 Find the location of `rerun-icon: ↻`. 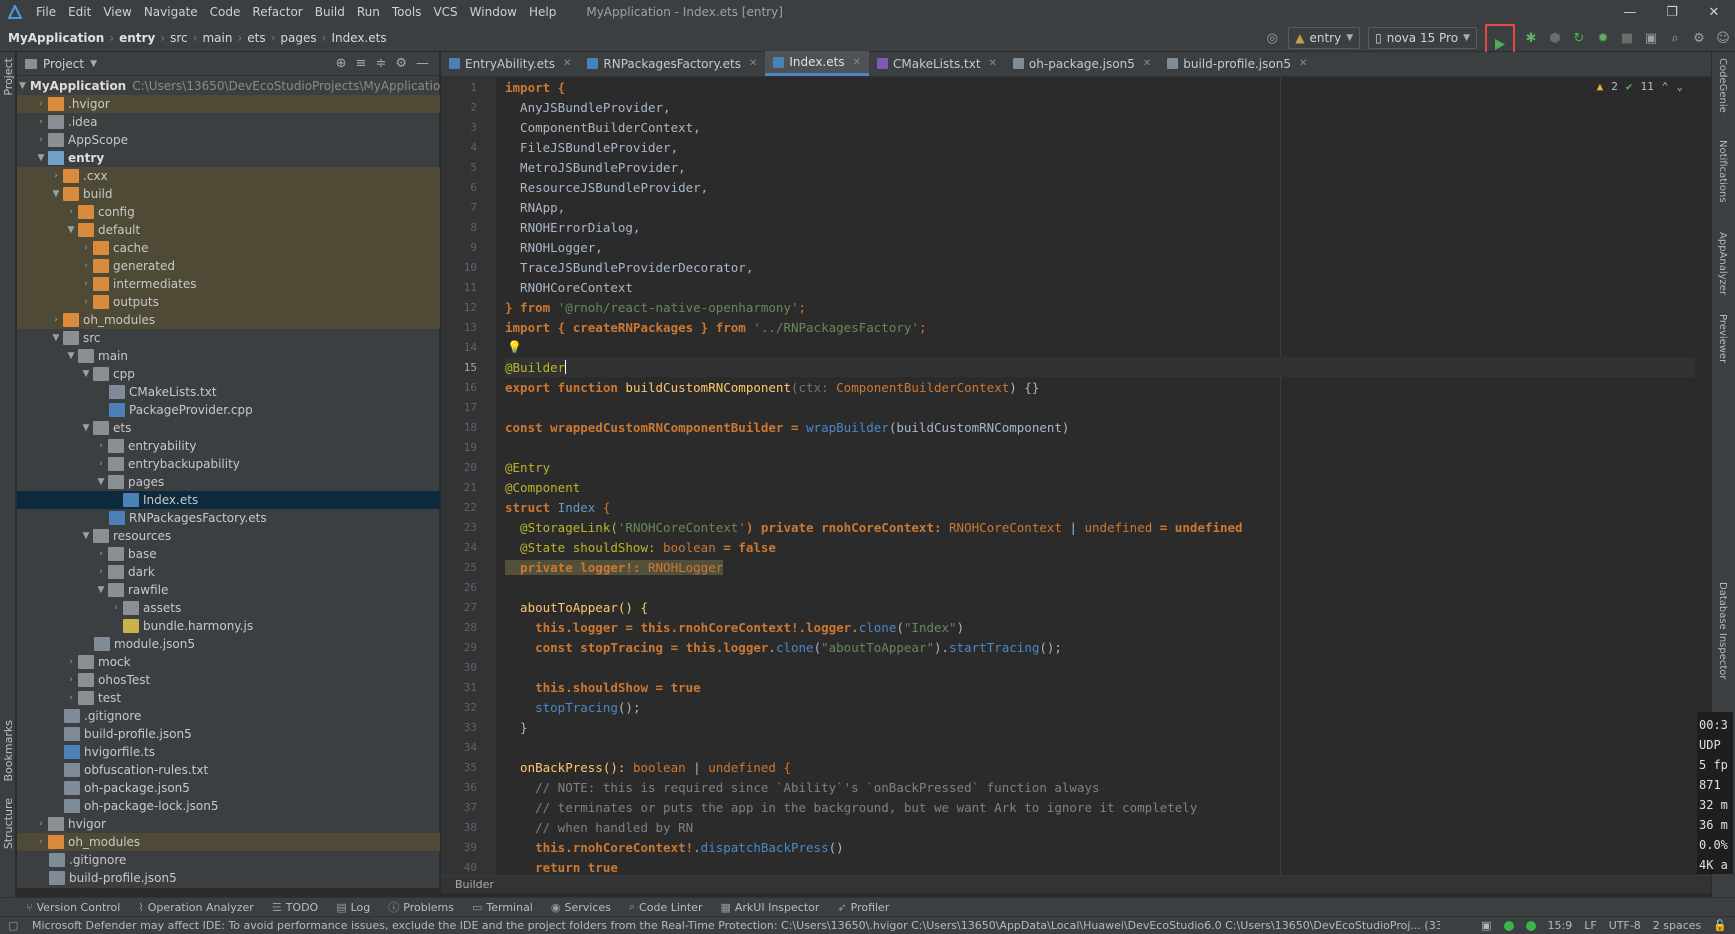

rerun-icon: ↻ is located at coordinates (1579, 38).